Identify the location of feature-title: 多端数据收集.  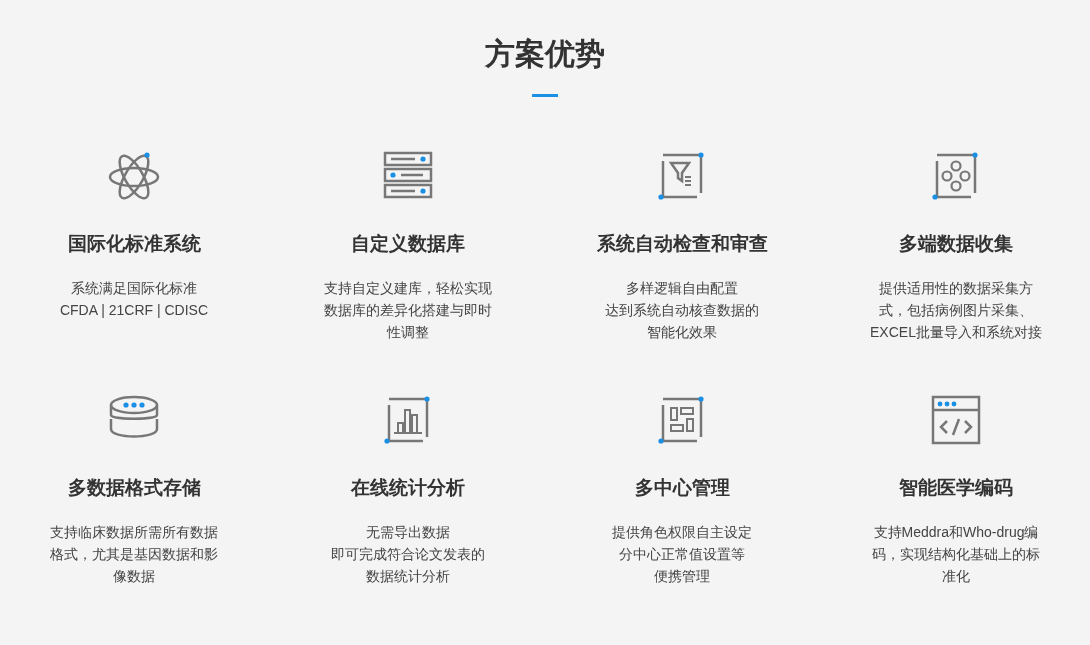
(956, 244).